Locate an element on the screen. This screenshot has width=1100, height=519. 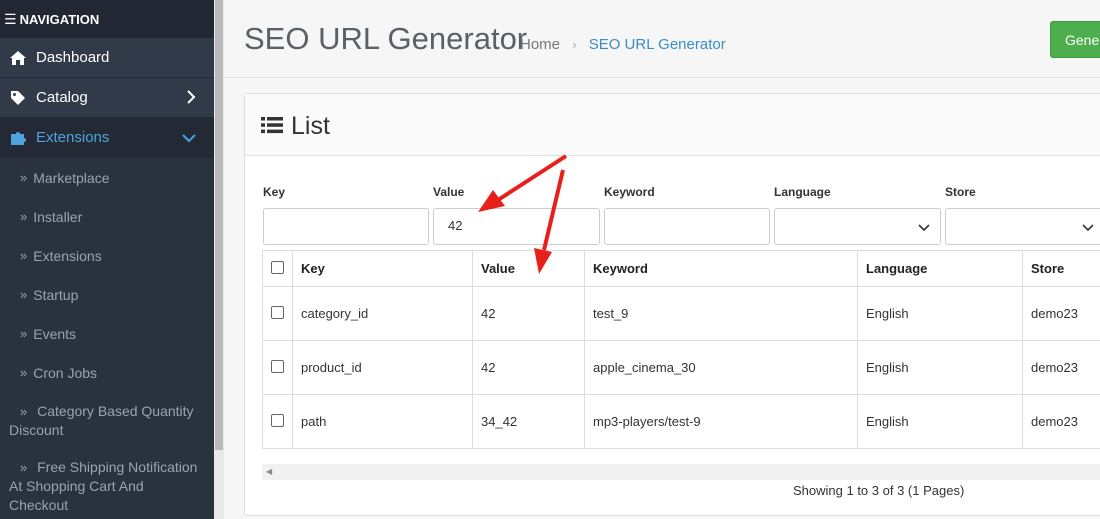
cell-key: category_id is located at coordinates (382, 313).